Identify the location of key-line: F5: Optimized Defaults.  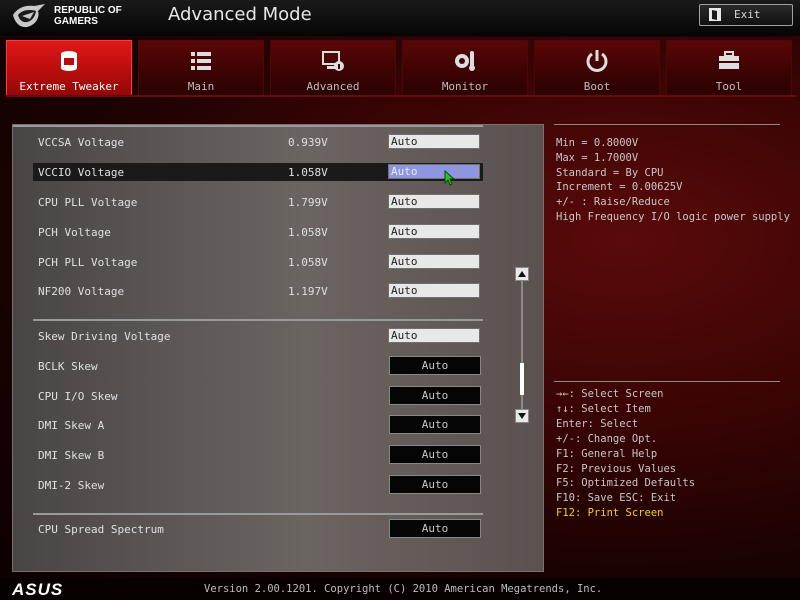
(626, 483).